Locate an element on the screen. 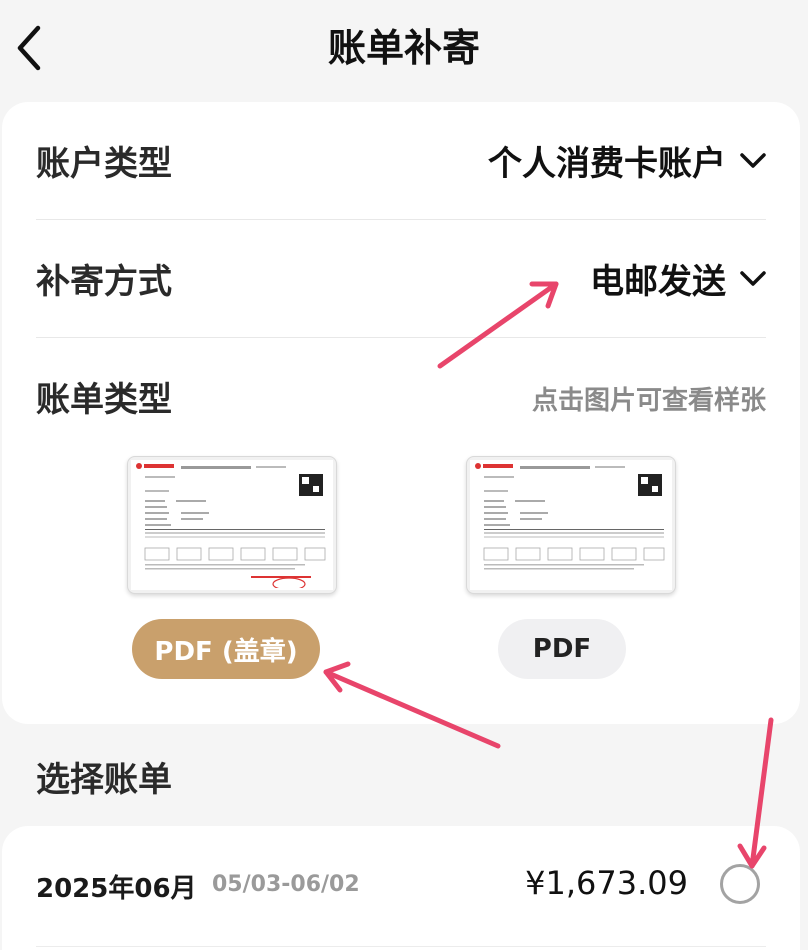  bill-list: 2025年06月 05/03-06/02 ¥1,673.09 is located at coordinates (401, 888).